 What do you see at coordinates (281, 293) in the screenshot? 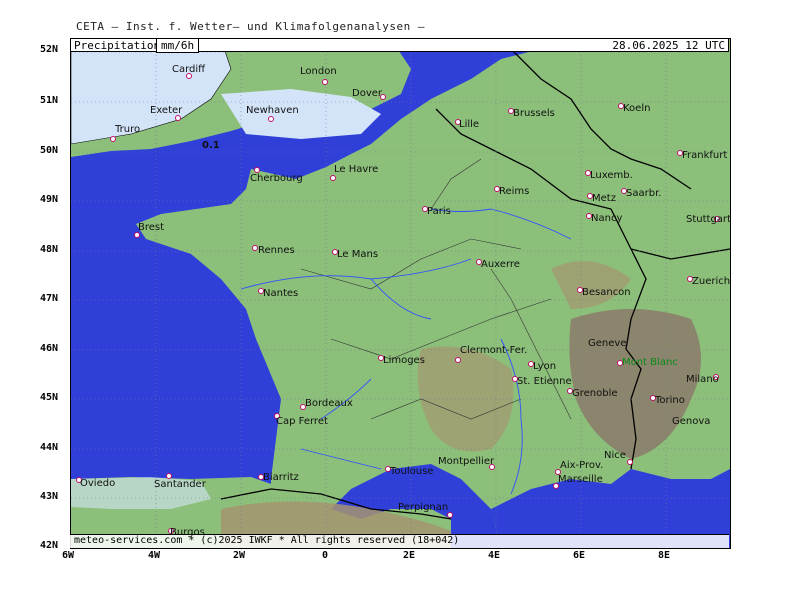
I see `city-nantes: Nantes` at bounding box center [281, 293].